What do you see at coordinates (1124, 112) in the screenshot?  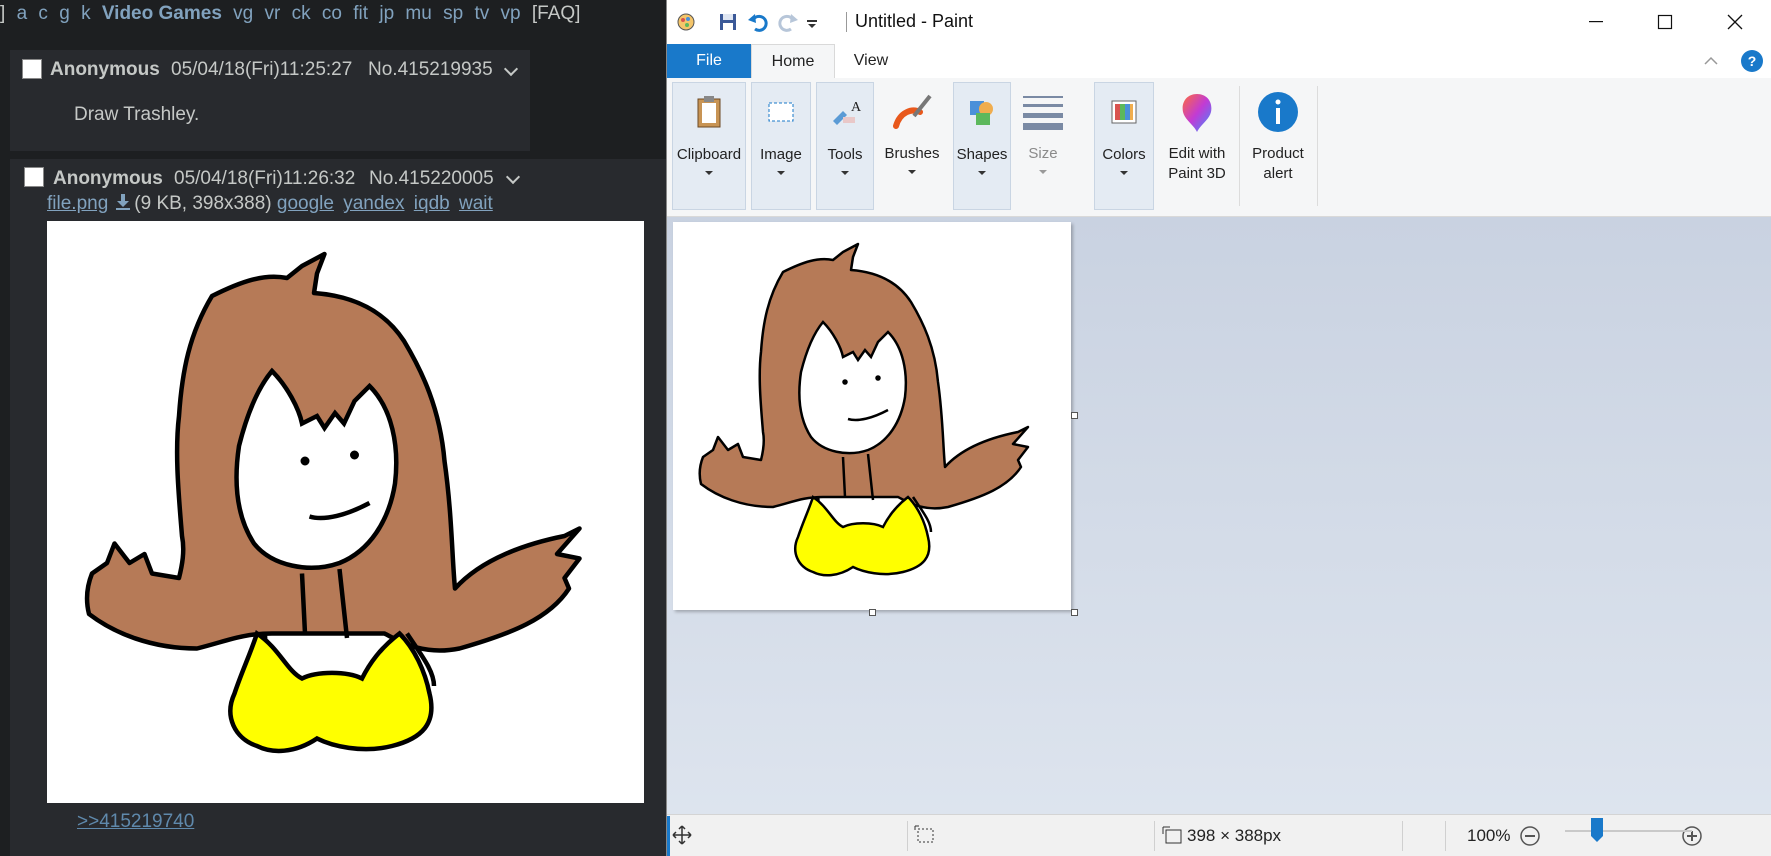 I see `colors-icon` at bounding box center [1124, 112].